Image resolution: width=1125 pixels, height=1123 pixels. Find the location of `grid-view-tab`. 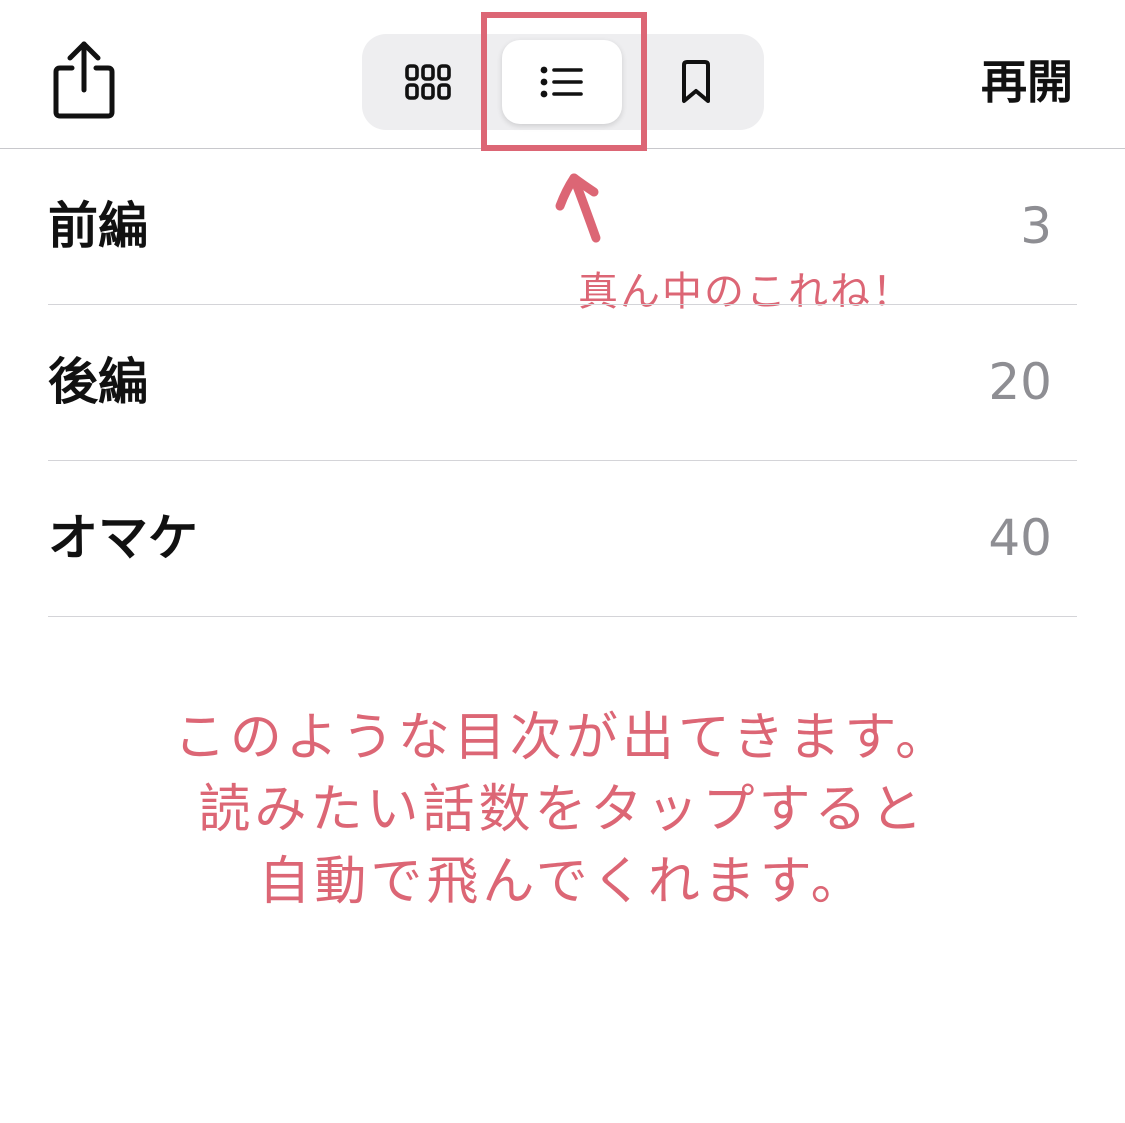

grid-view-tab is located at coordinates (428, 82).